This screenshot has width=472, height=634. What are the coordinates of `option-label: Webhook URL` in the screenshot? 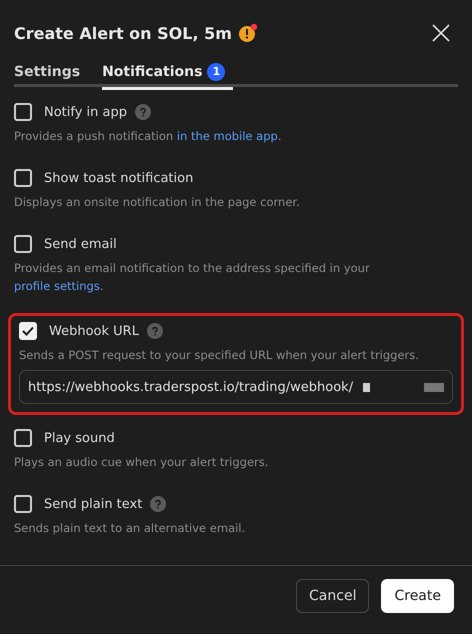 It's located at (94, 331).